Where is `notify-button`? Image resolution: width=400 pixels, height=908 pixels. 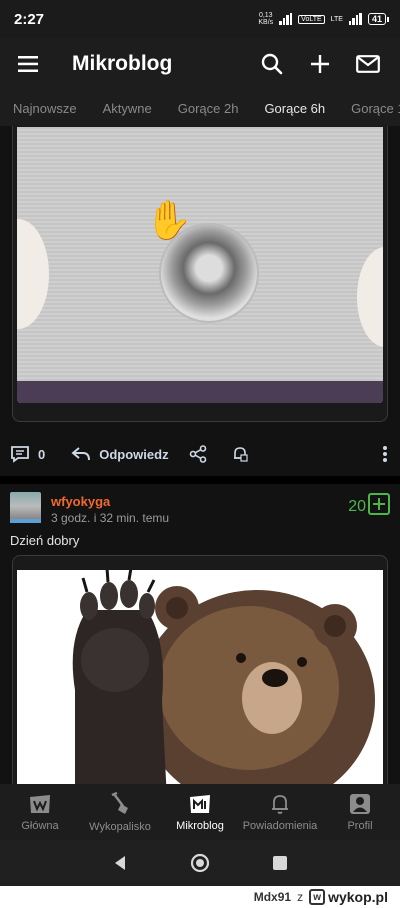 notify-button is located at coordinates (240, 454).